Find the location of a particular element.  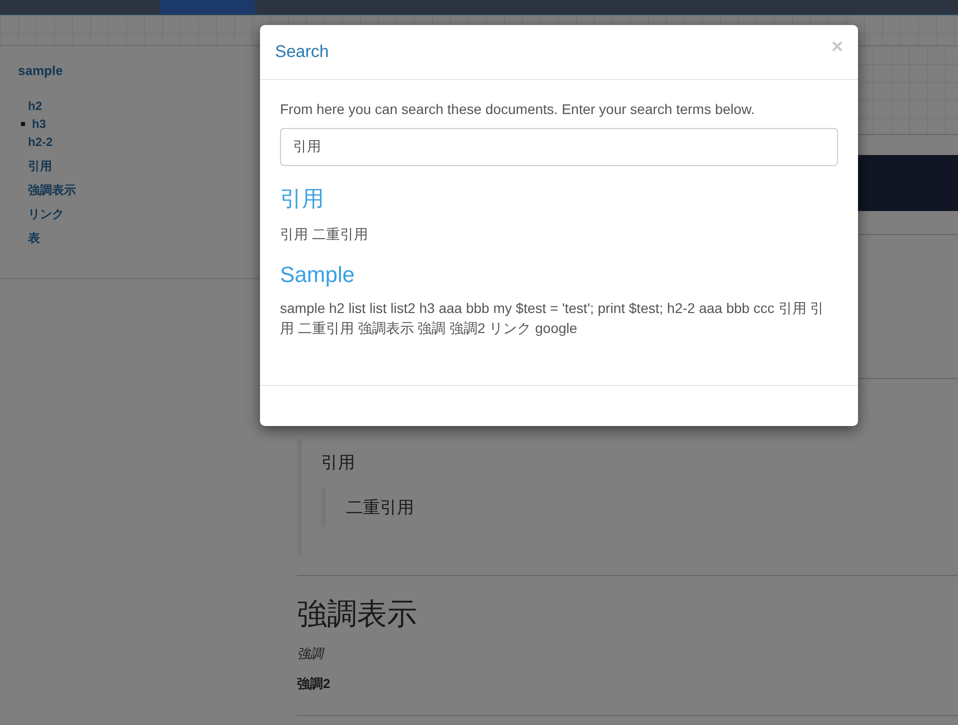

toc-link: 強調表示 is located at coordinates (52, 190).